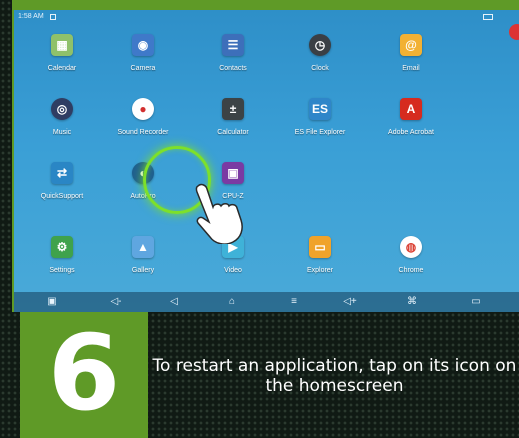 The width and height of the screenshot is (519, 438). Describe the element at coordinates (266, 302) in the screenshot. I see `navigation-bar: ▣ ◁- ◁ ⌂ ≡ ◁+ ⌘ ▭` at that location.